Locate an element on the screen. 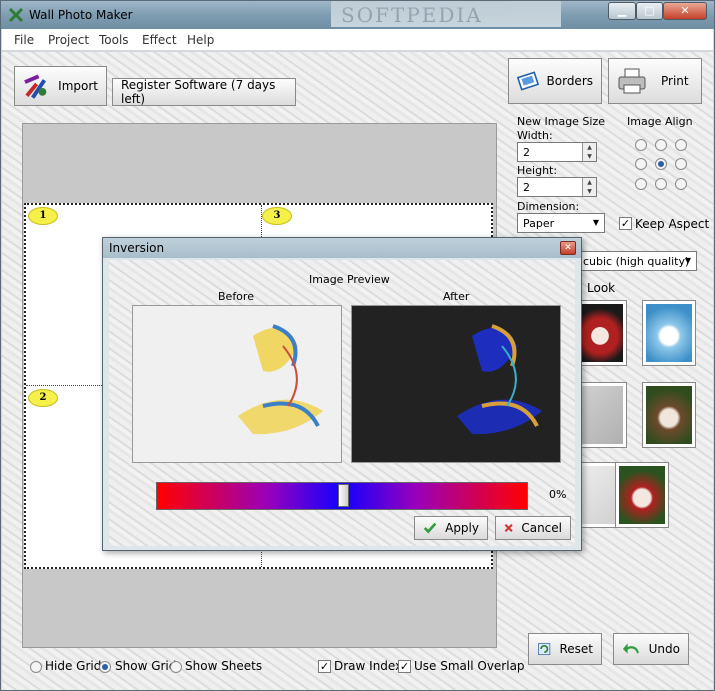 This screenshot has height=691, width=715. align-bottom-center is located at coordinates (661, 184).